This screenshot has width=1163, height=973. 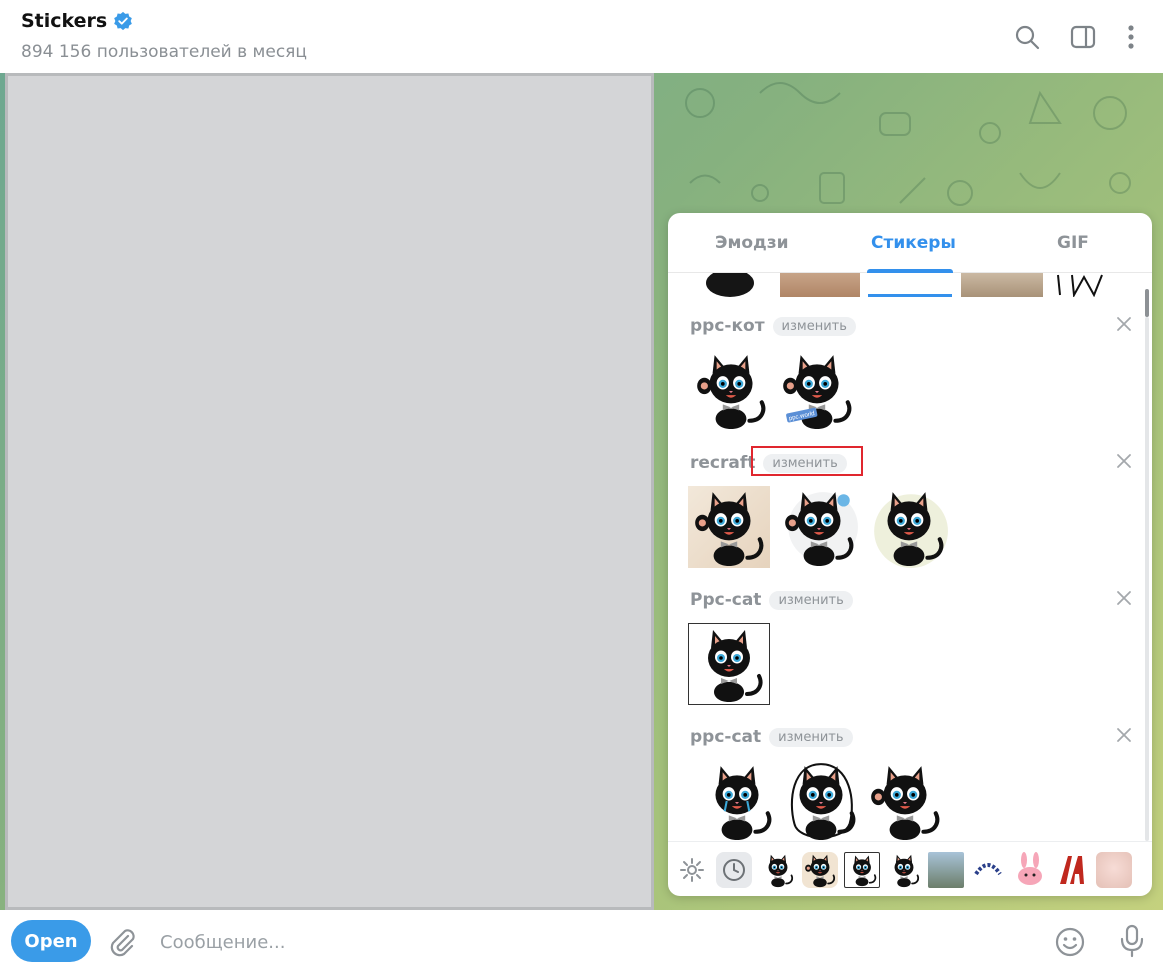 What do you see at coordinates (1131, 37) in the screenshot?
I see `more-menu-icon` at bounding box center [1131, 37].